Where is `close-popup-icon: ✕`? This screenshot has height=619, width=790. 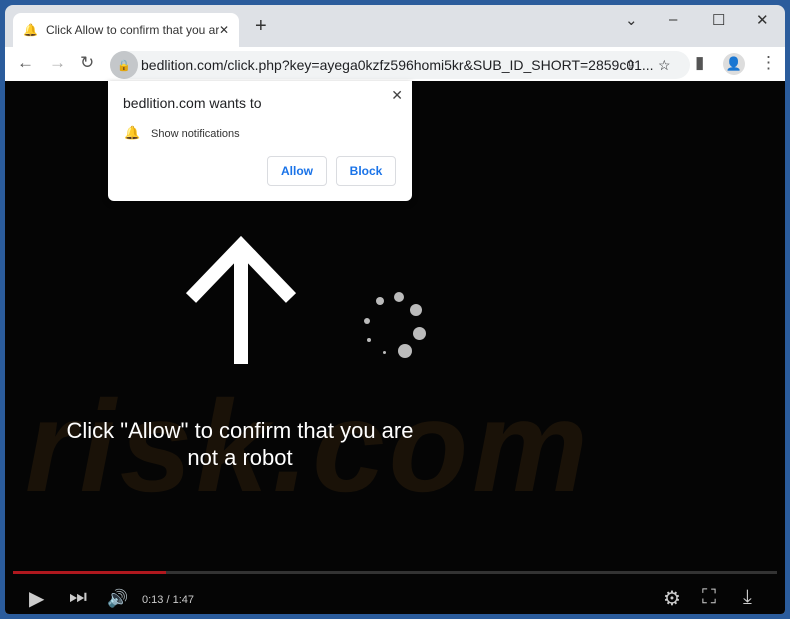
close-popup-icon: ✕ is located at coordinates (397, 95).